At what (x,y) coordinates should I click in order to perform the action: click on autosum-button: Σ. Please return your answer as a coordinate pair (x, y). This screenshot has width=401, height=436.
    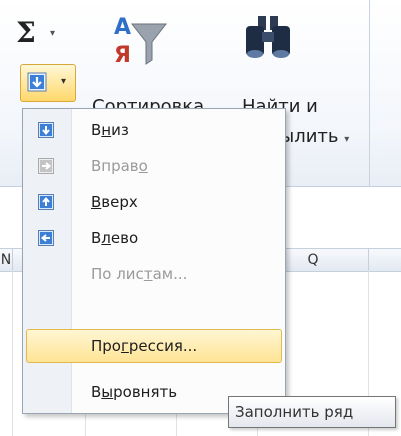
    Looking at the image, I should click on (26, 32).